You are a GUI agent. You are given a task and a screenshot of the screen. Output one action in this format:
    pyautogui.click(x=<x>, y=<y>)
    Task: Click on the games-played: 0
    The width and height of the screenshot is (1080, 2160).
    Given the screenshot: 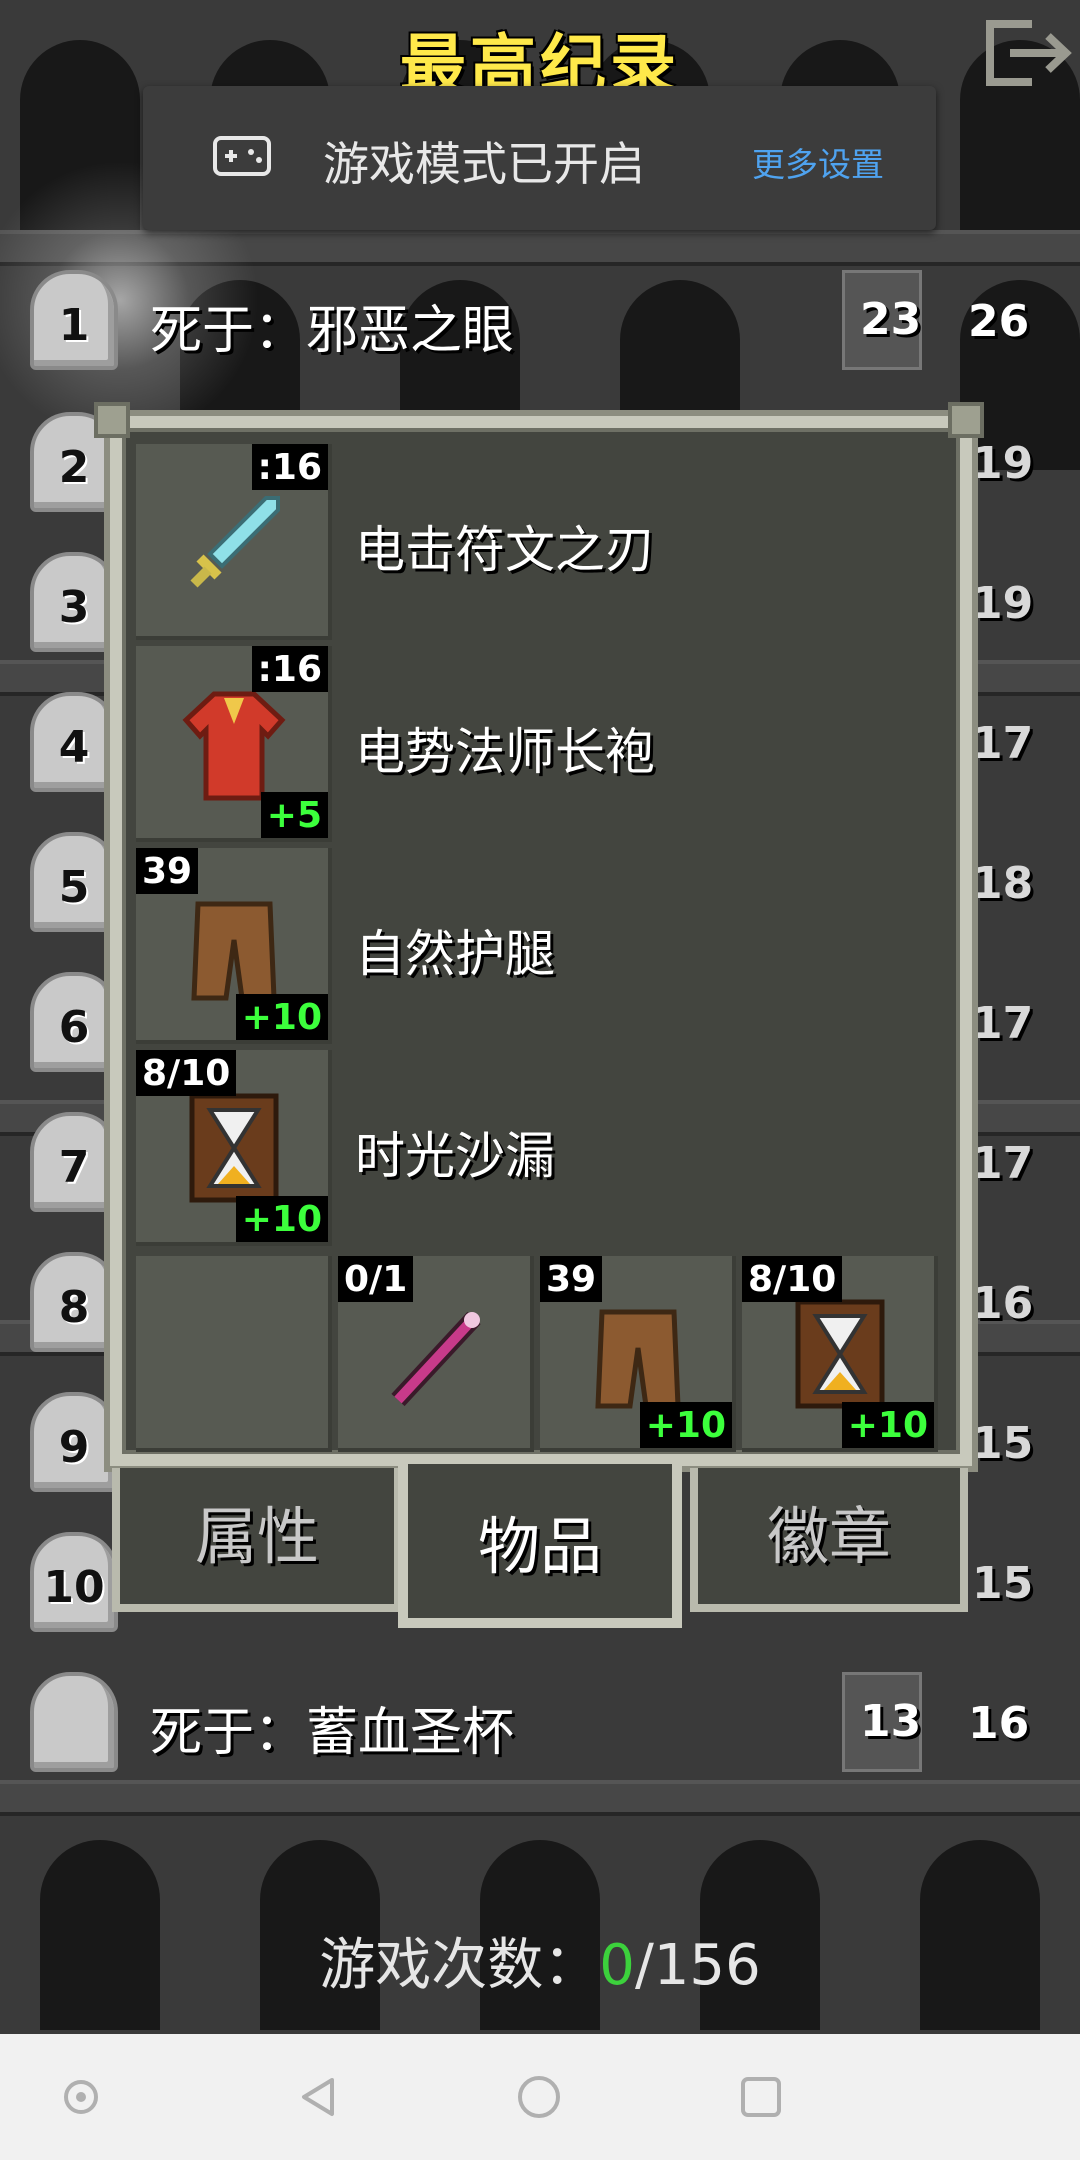 What is the action you would take?
    pyautogui.click(x=617, y=1965)
    